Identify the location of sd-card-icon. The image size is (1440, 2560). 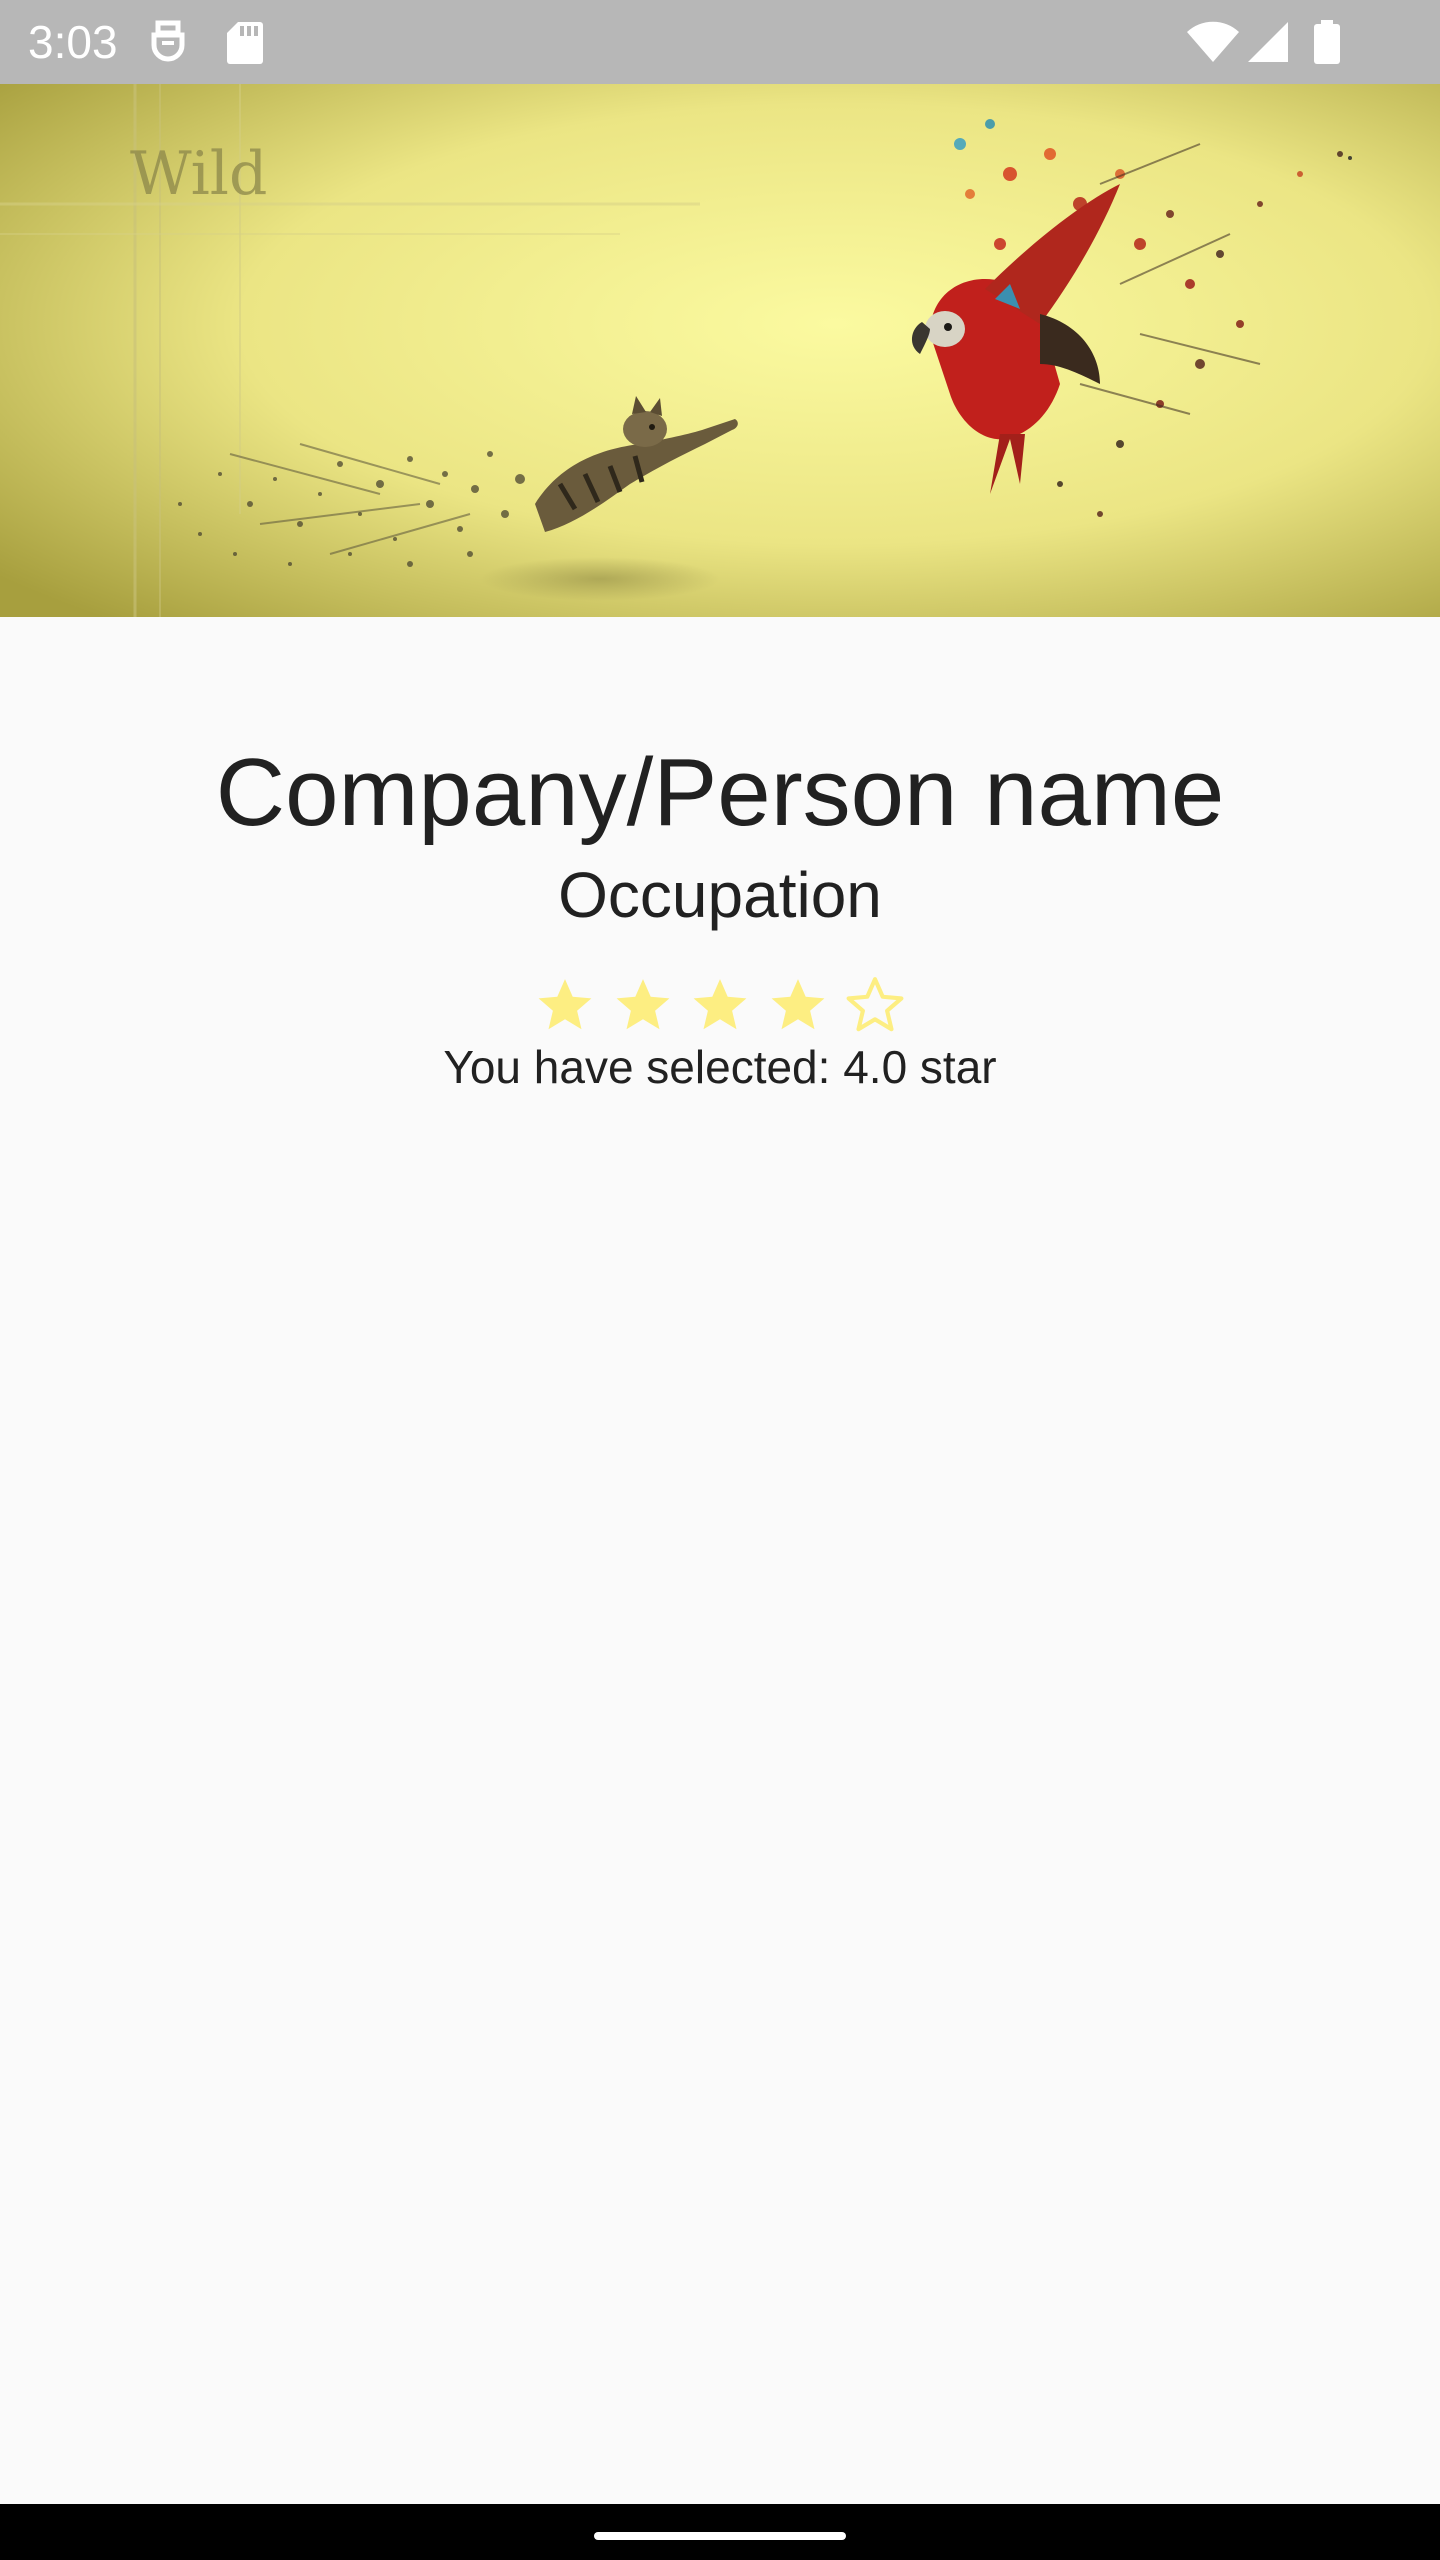
(245, 42).